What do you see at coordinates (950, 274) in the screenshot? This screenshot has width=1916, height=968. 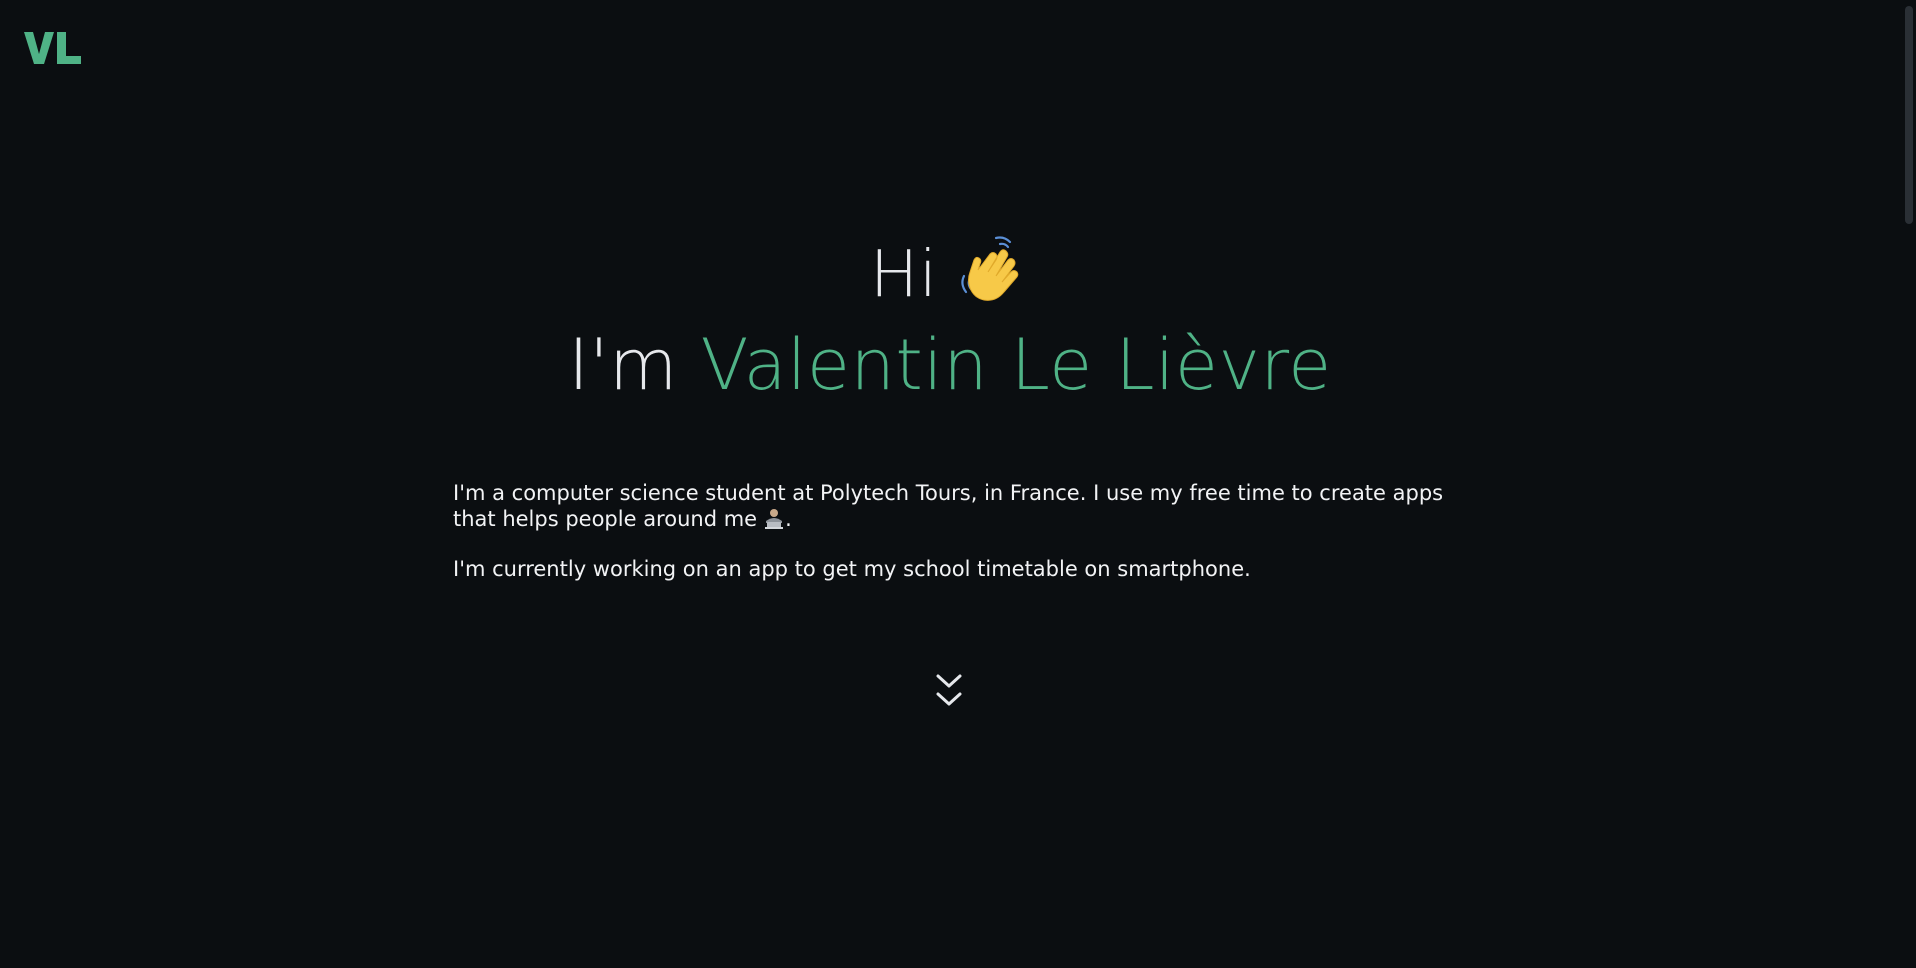 I see `greeting-heading: Hi` at bounding box center [950, 274].